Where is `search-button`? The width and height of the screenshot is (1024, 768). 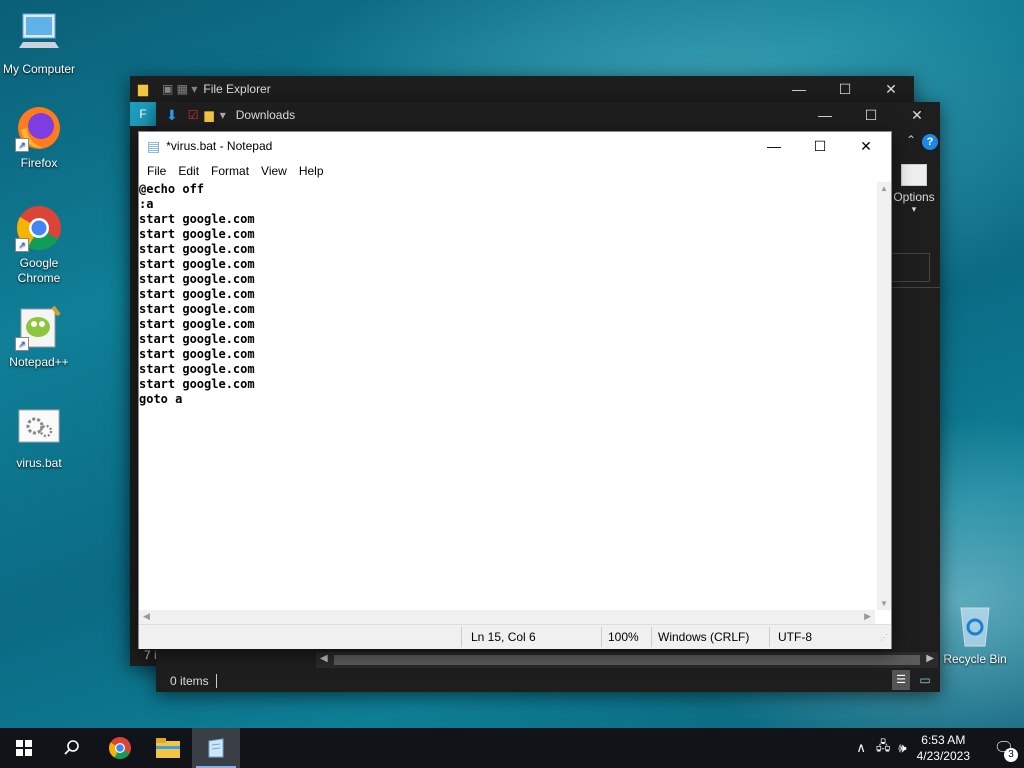 search-button is located at coordinates (72, 748).